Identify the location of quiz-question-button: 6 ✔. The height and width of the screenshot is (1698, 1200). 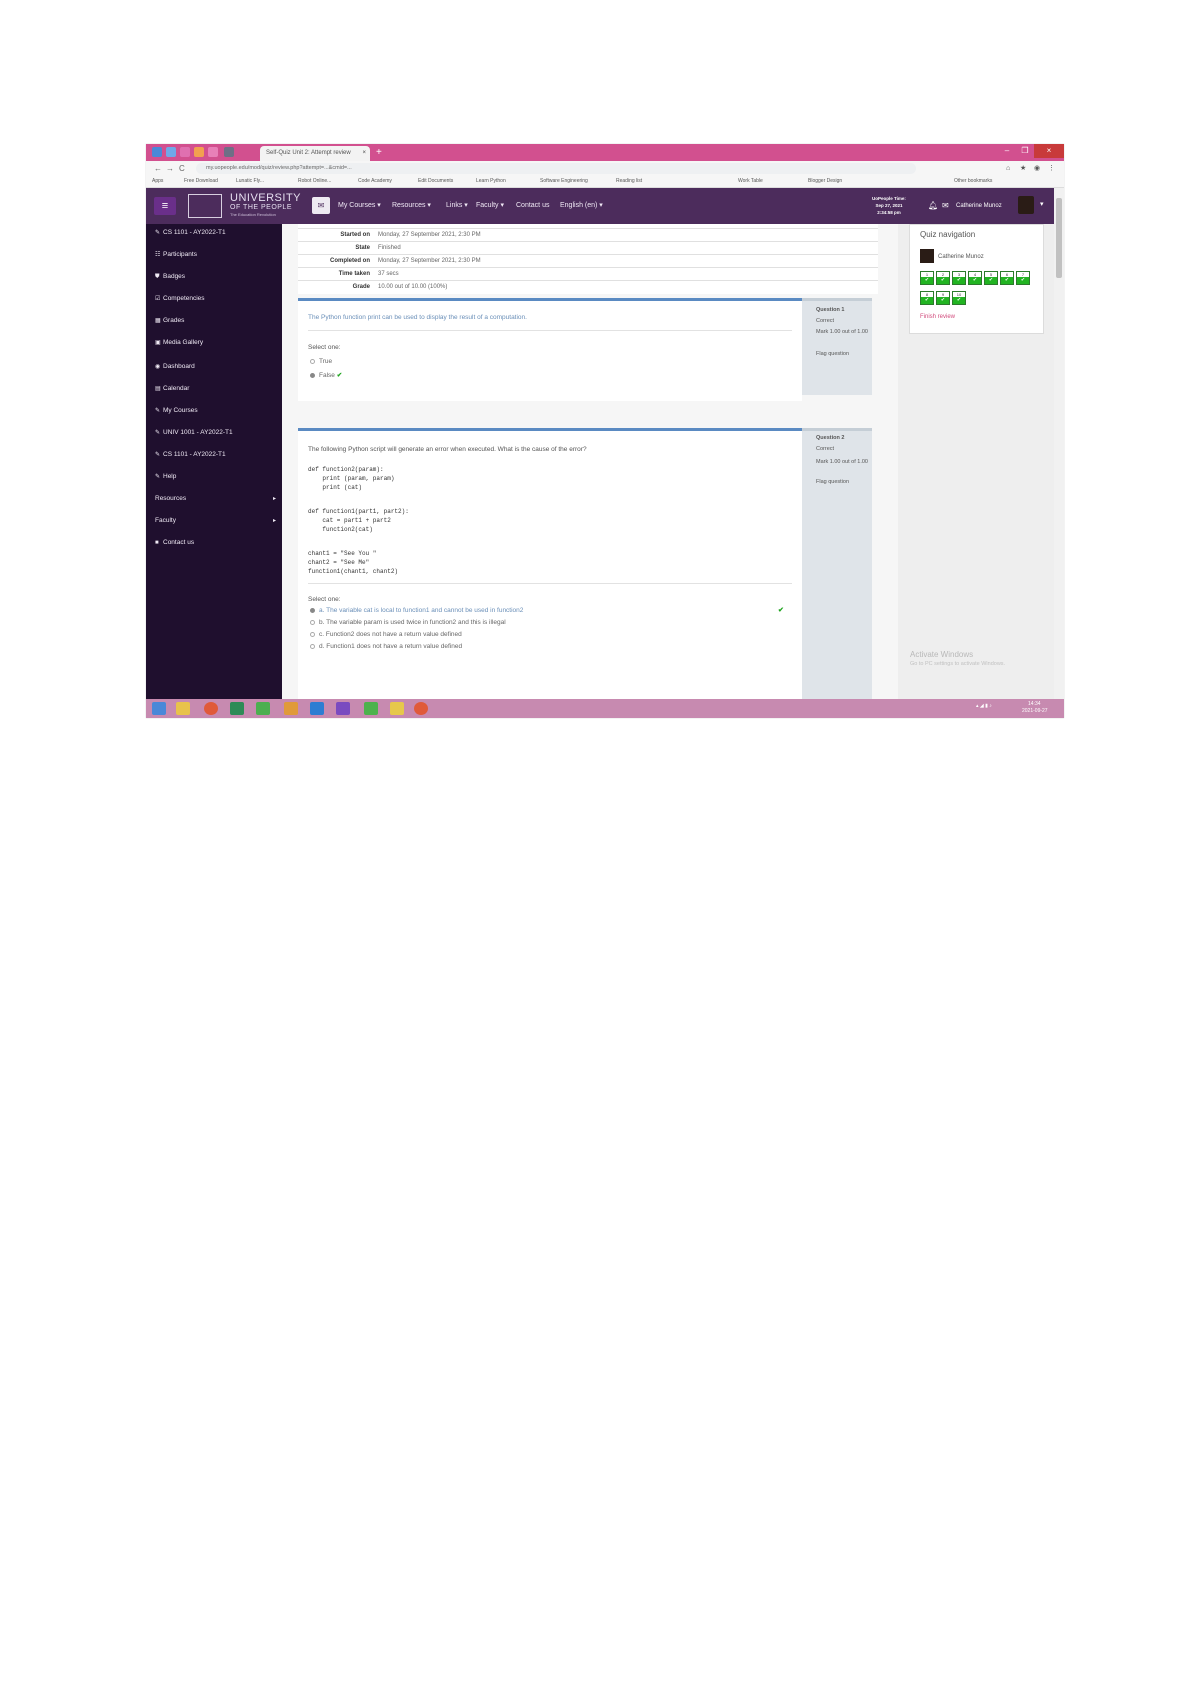
(1007, 278).